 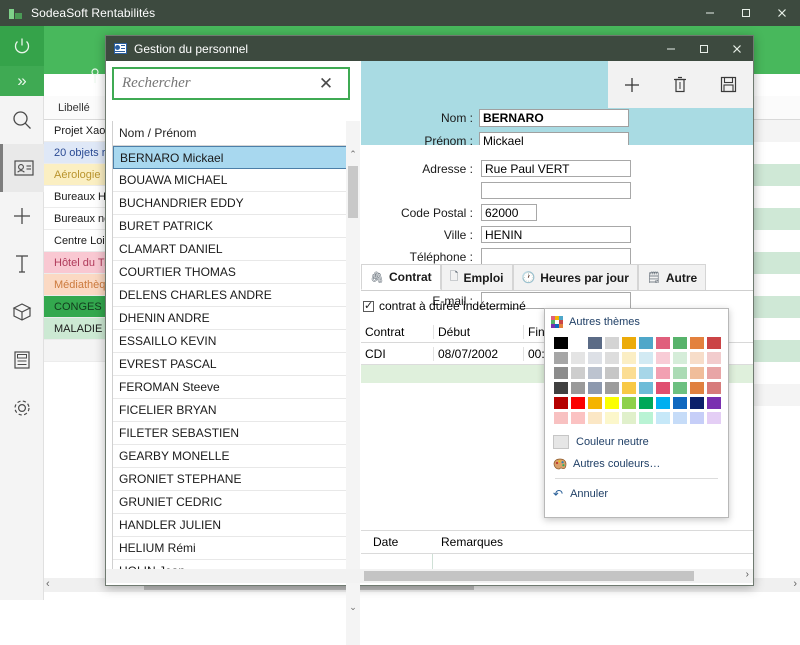 I want to click on app-close-button, so click(x=782, y=13).